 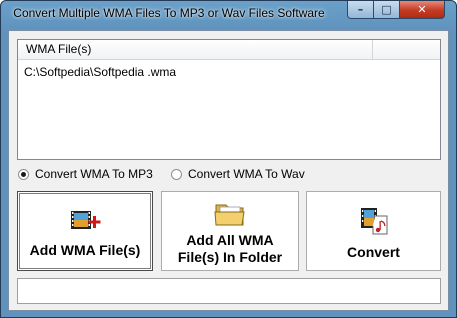 I want to click on close-button: ✕, so click(x=422, y=10).